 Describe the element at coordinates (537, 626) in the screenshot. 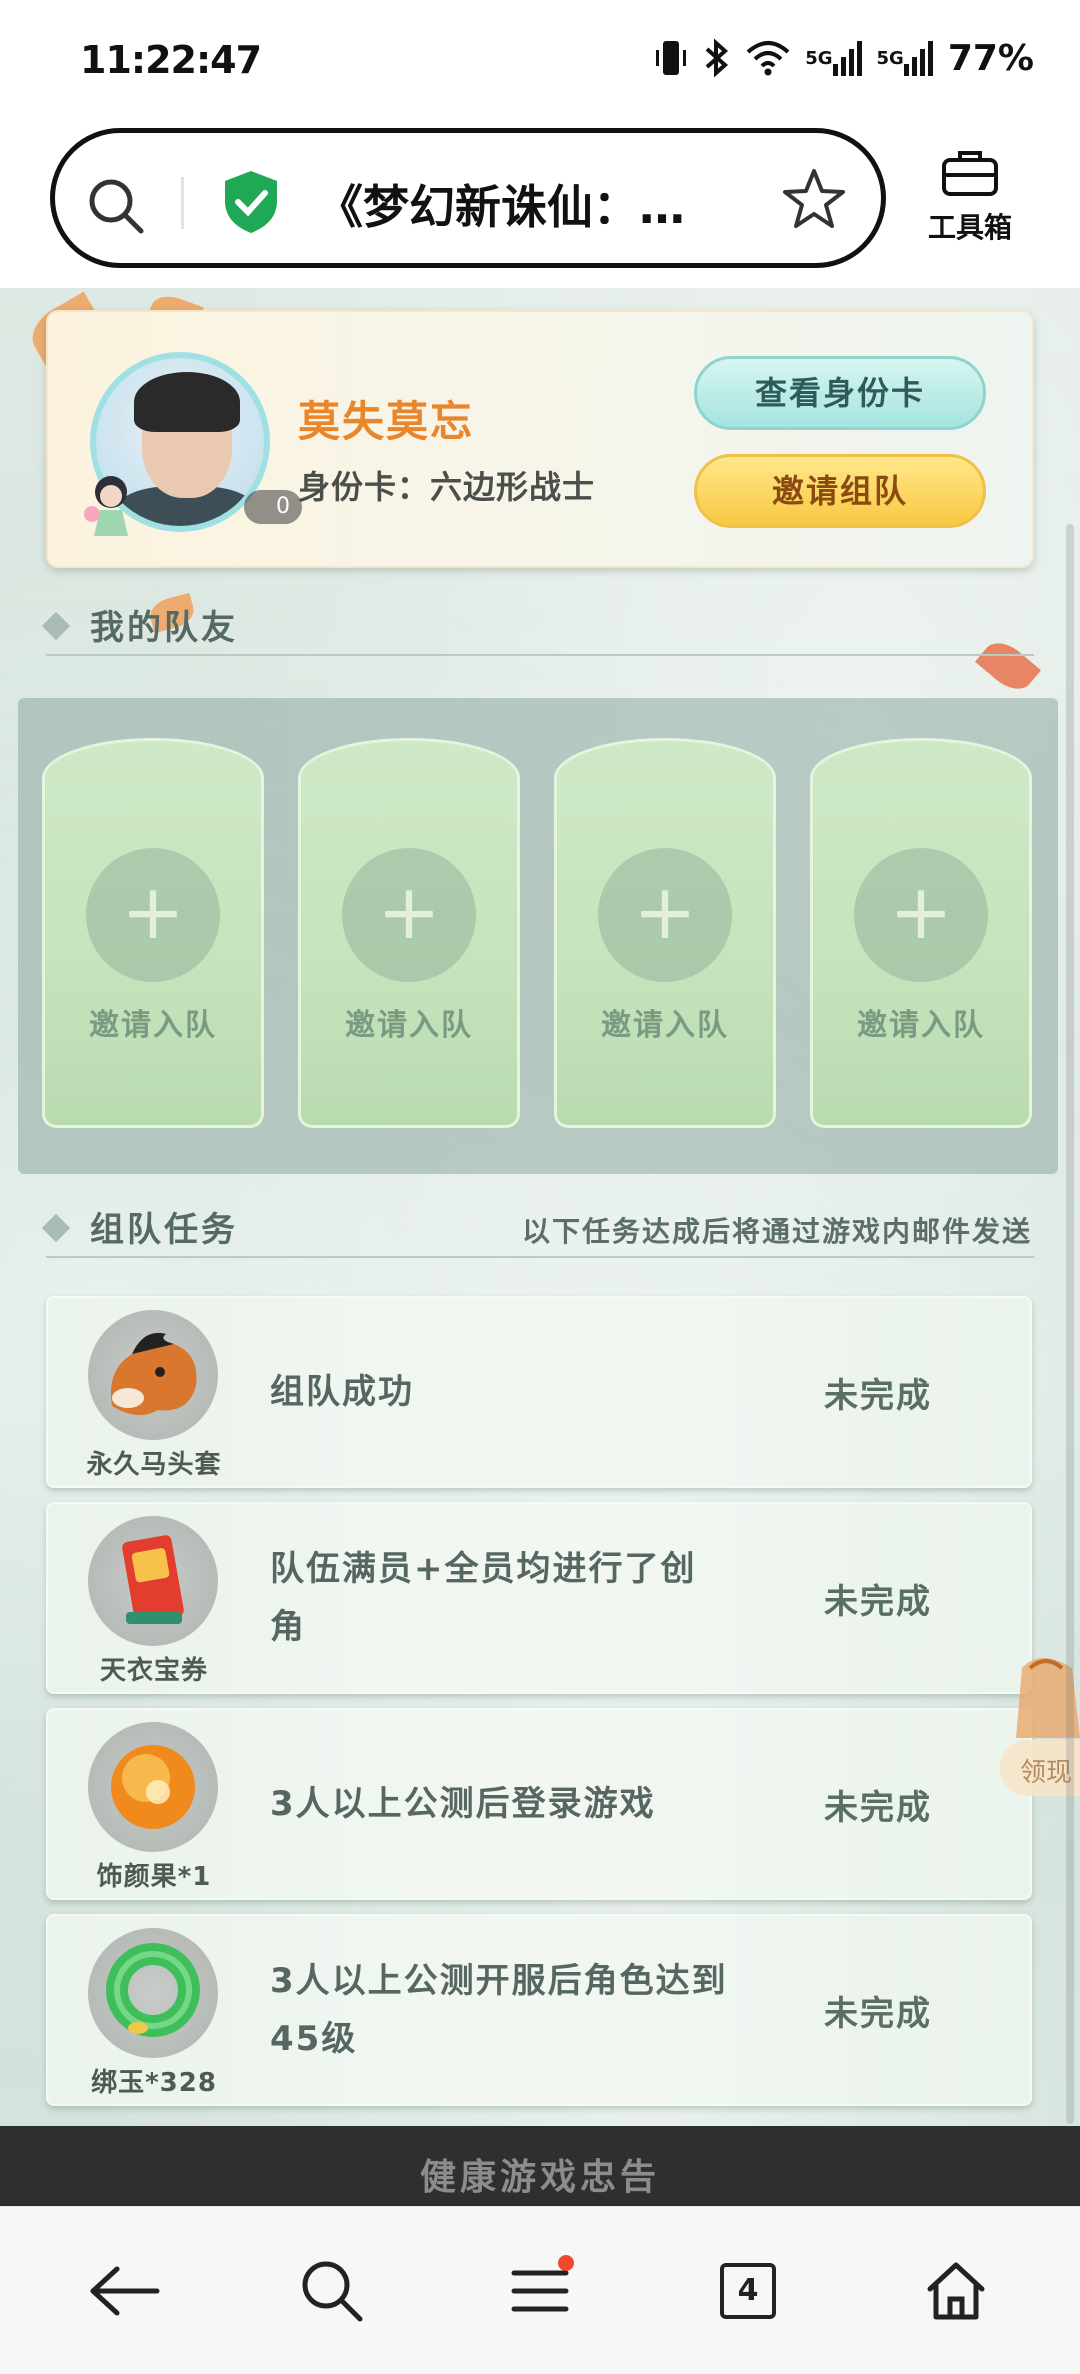

I see `teammates-header: 我的队友` at that location.